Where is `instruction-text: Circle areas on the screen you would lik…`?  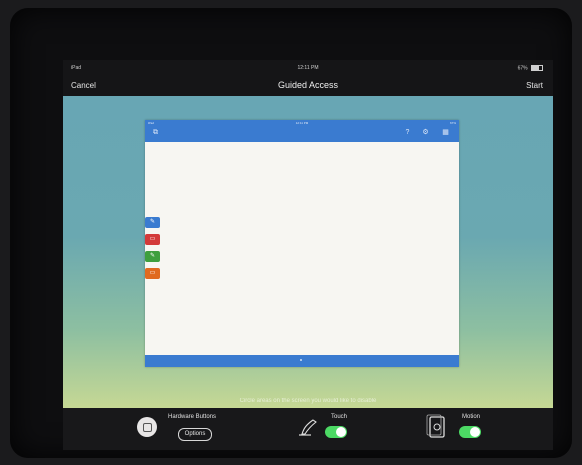 instruction-text: Circle areas on the screen you would lik… is located at coordinates (308, 401).